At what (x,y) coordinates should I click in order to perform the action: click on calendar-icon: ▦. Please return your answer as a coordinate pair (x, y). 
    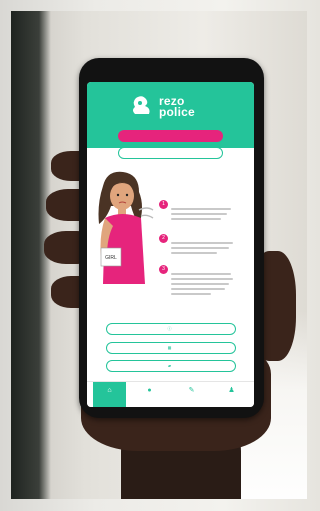
    Looking at the image, I should click on (169, 347).